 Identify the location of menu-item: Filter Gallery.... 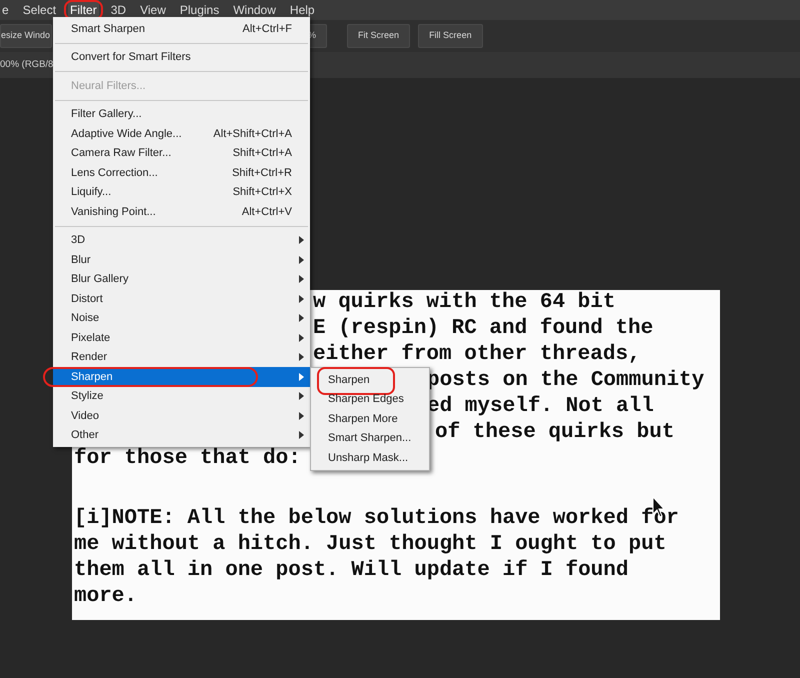
(181, 114).